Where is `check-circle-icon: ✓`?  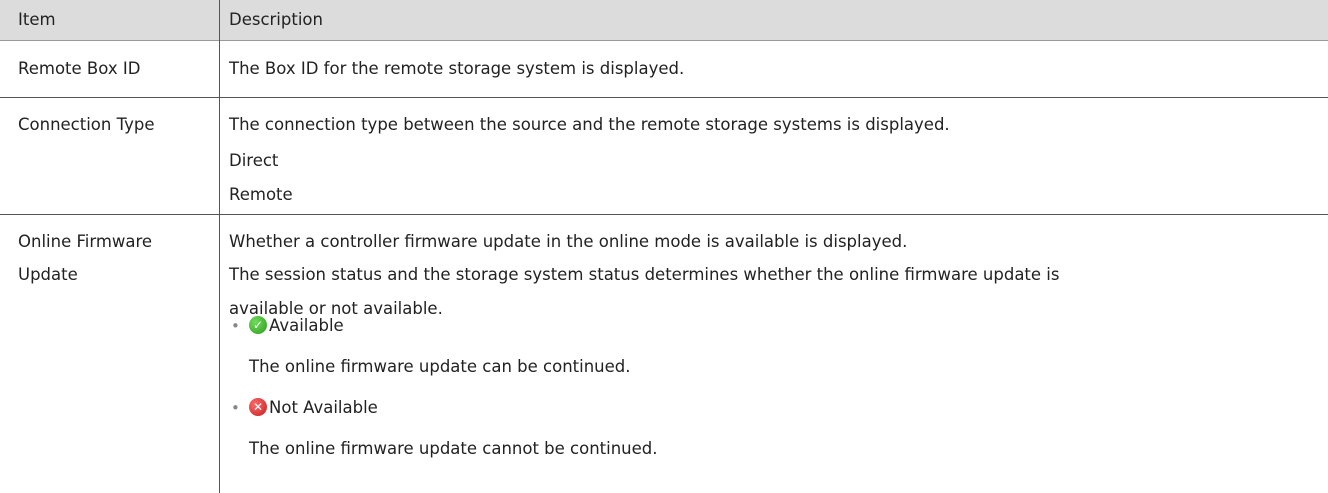 check-circle-icon: ✓ is located at coordinates (258, 325).